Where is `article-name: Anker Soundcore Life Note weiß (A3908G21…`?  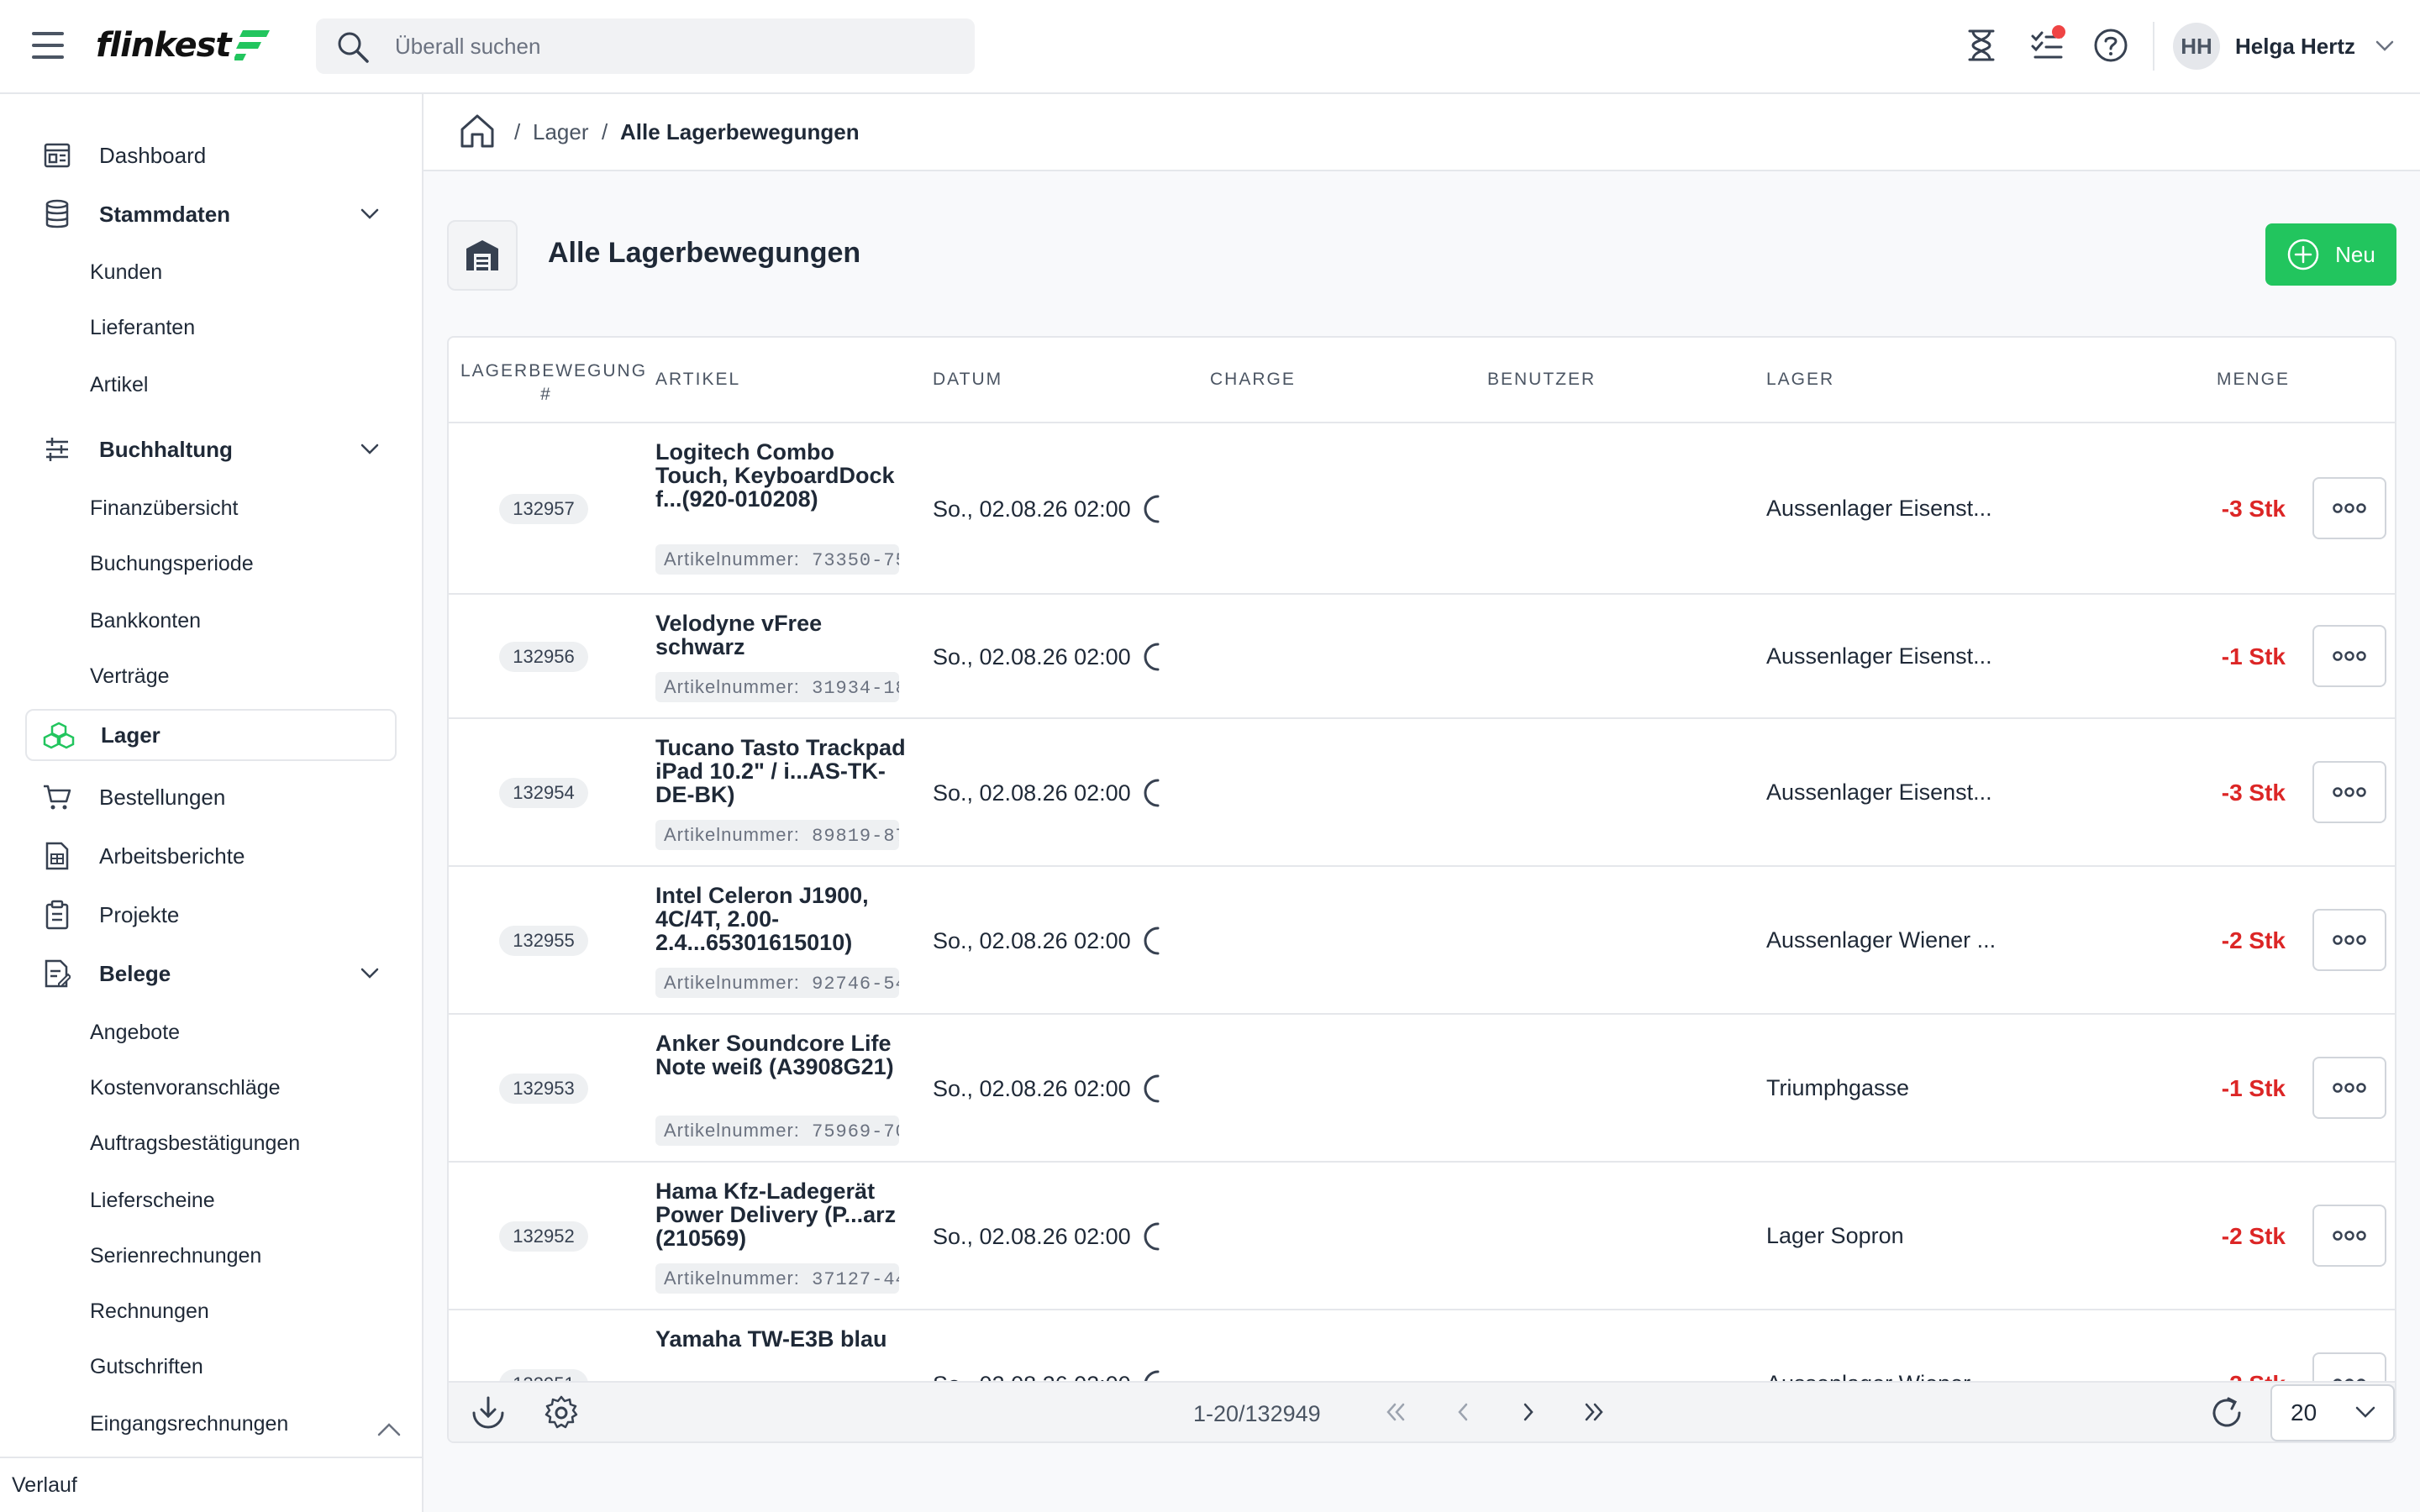
article-name: Anker Soundcore Life Note weiß (A3908G21… is located at coordinates (781, 1055).